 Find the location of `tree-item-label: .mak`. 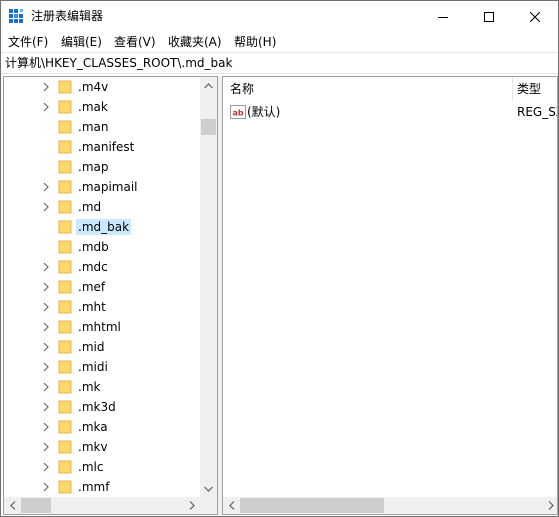

tree-item-label: .mak is located at coordinates (93, 107).